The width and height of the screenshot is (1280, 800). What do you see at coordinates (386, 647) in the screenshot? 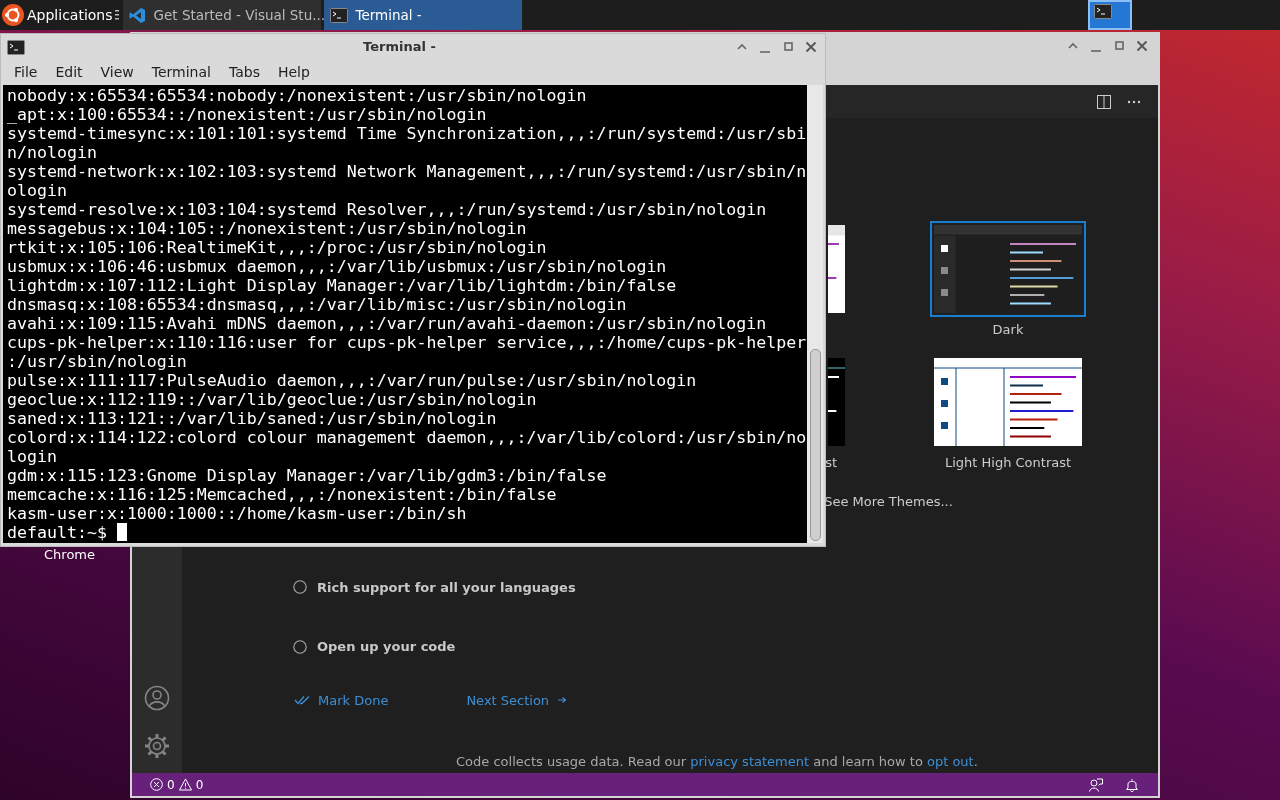
I see `step-title: Open up your code` at bounding box center [386, 647].